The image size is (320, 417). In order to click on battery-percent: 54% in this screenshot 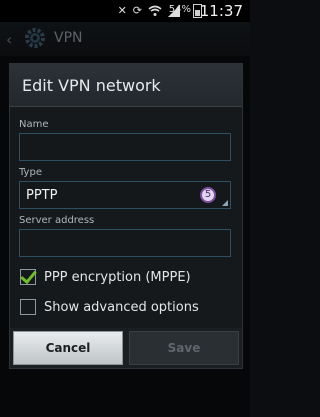, I will do `click(179, 9)`.